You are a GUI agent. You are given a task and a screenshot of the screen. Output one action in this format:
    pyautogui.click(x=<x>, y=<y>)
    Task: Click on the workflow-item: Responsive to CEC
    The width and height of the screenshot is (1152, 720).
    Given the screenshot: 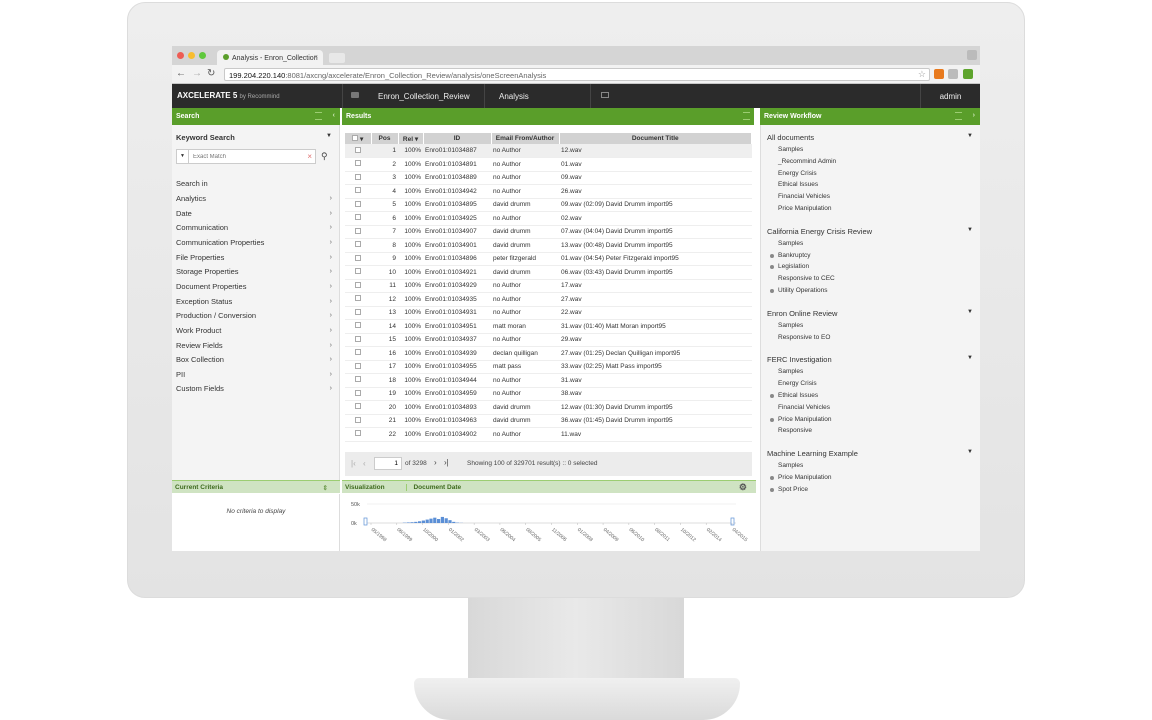 What is the action you would take?
    pyautogui.click(x=806, y=278)
    